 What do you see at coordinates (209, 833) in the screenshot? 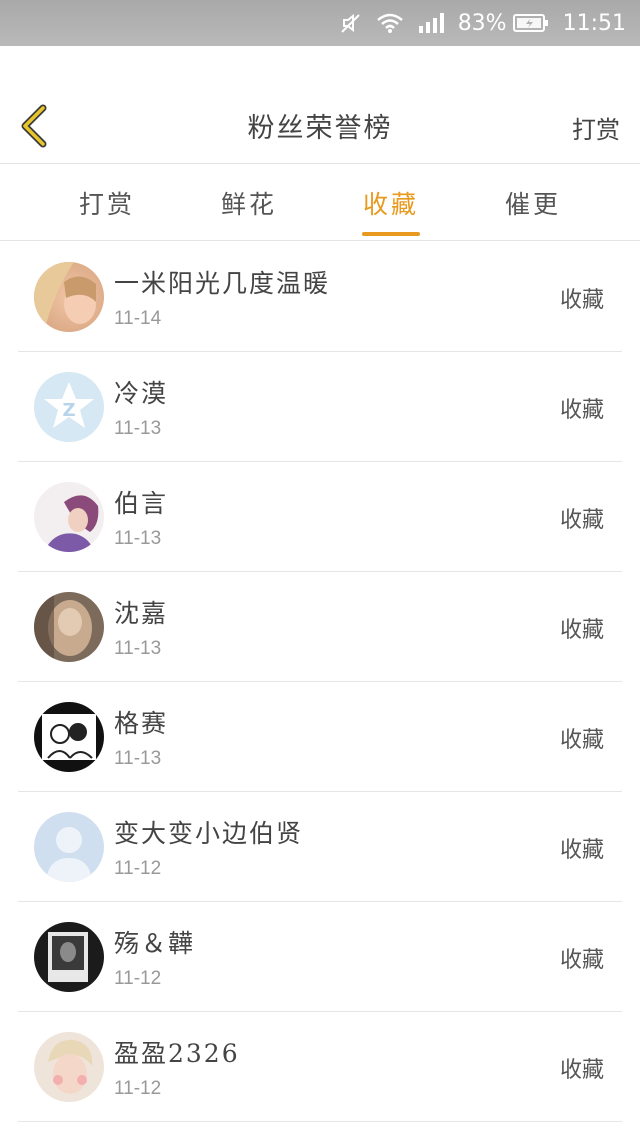
I see `fan-name: 变大变小边伯贤` at bounding box center [209, 833].